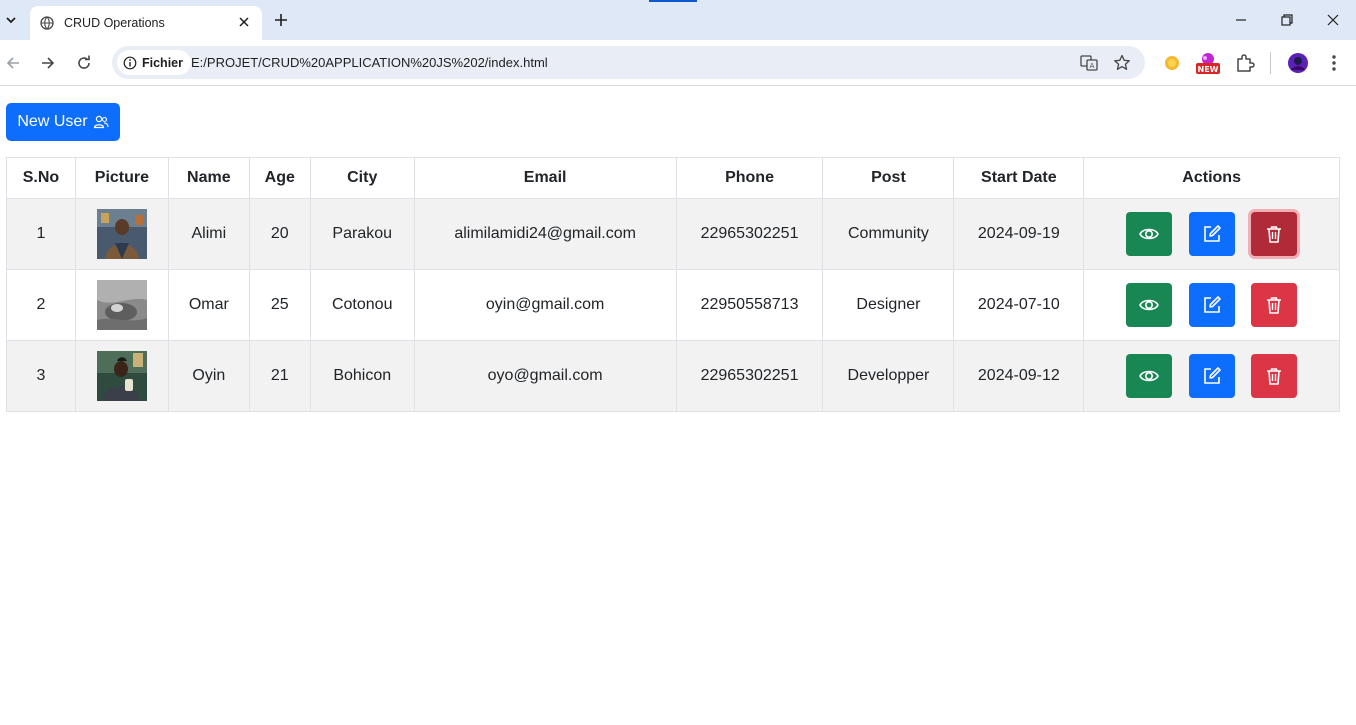 This screenshot has width=1356, height=725. What do you see at coordinates (678, 20) in the screenshot?
I see `tab-strip: CRUD Operations` at bounding box center [678, 20].